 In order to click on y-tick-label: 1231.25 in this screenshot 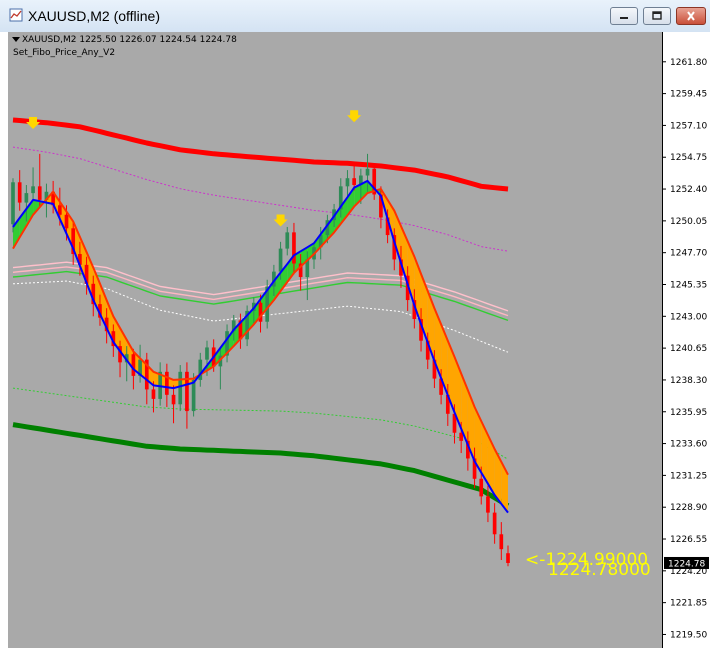, I will do `click(688, 476)`.